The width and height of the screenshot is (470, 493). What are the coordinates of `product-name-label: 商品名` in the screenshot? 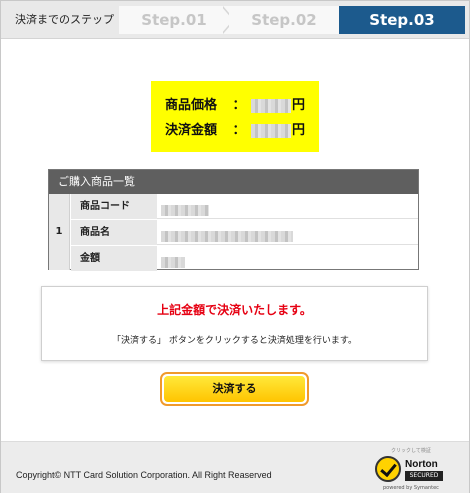 It's located at (114, 232).